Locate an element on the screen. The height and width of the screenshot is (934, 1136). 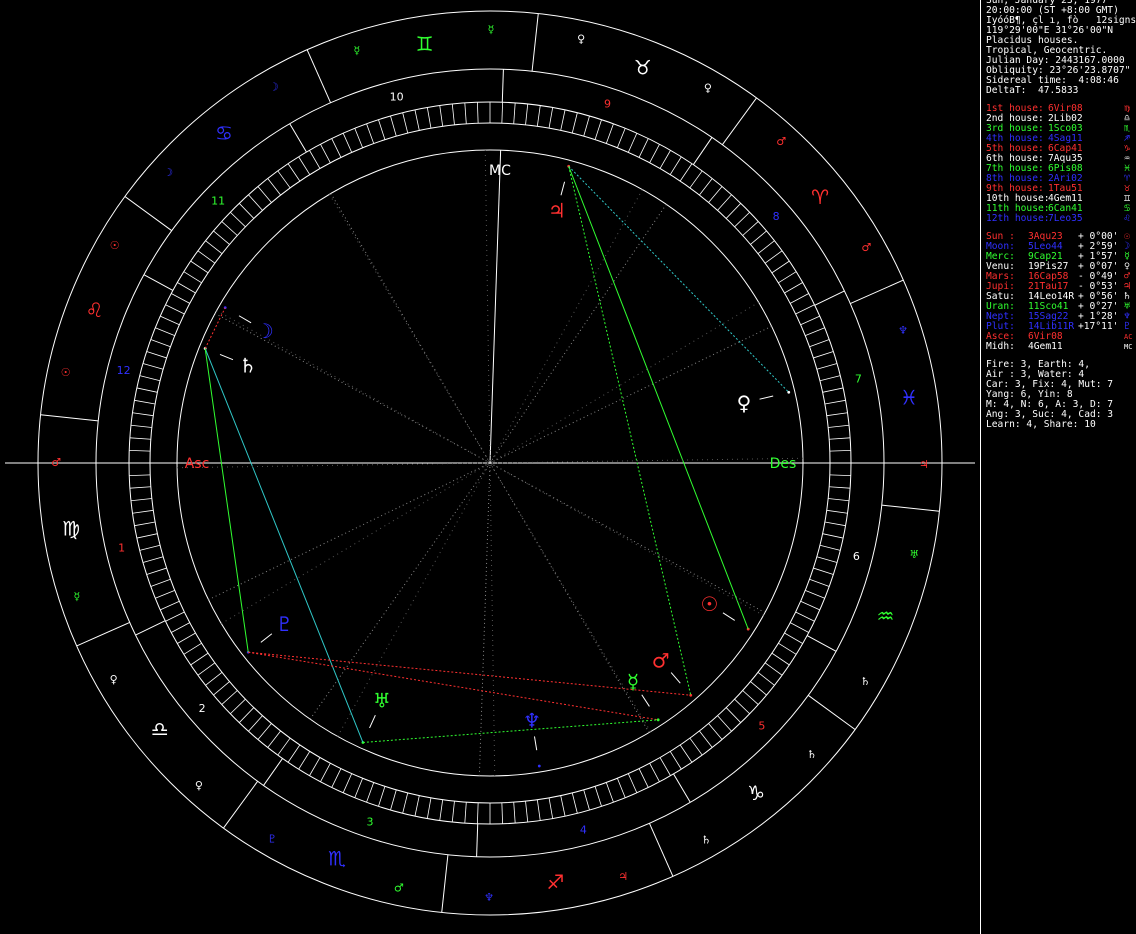
sign-ruler-icon: ☿ is located at coordinates (77, 596).